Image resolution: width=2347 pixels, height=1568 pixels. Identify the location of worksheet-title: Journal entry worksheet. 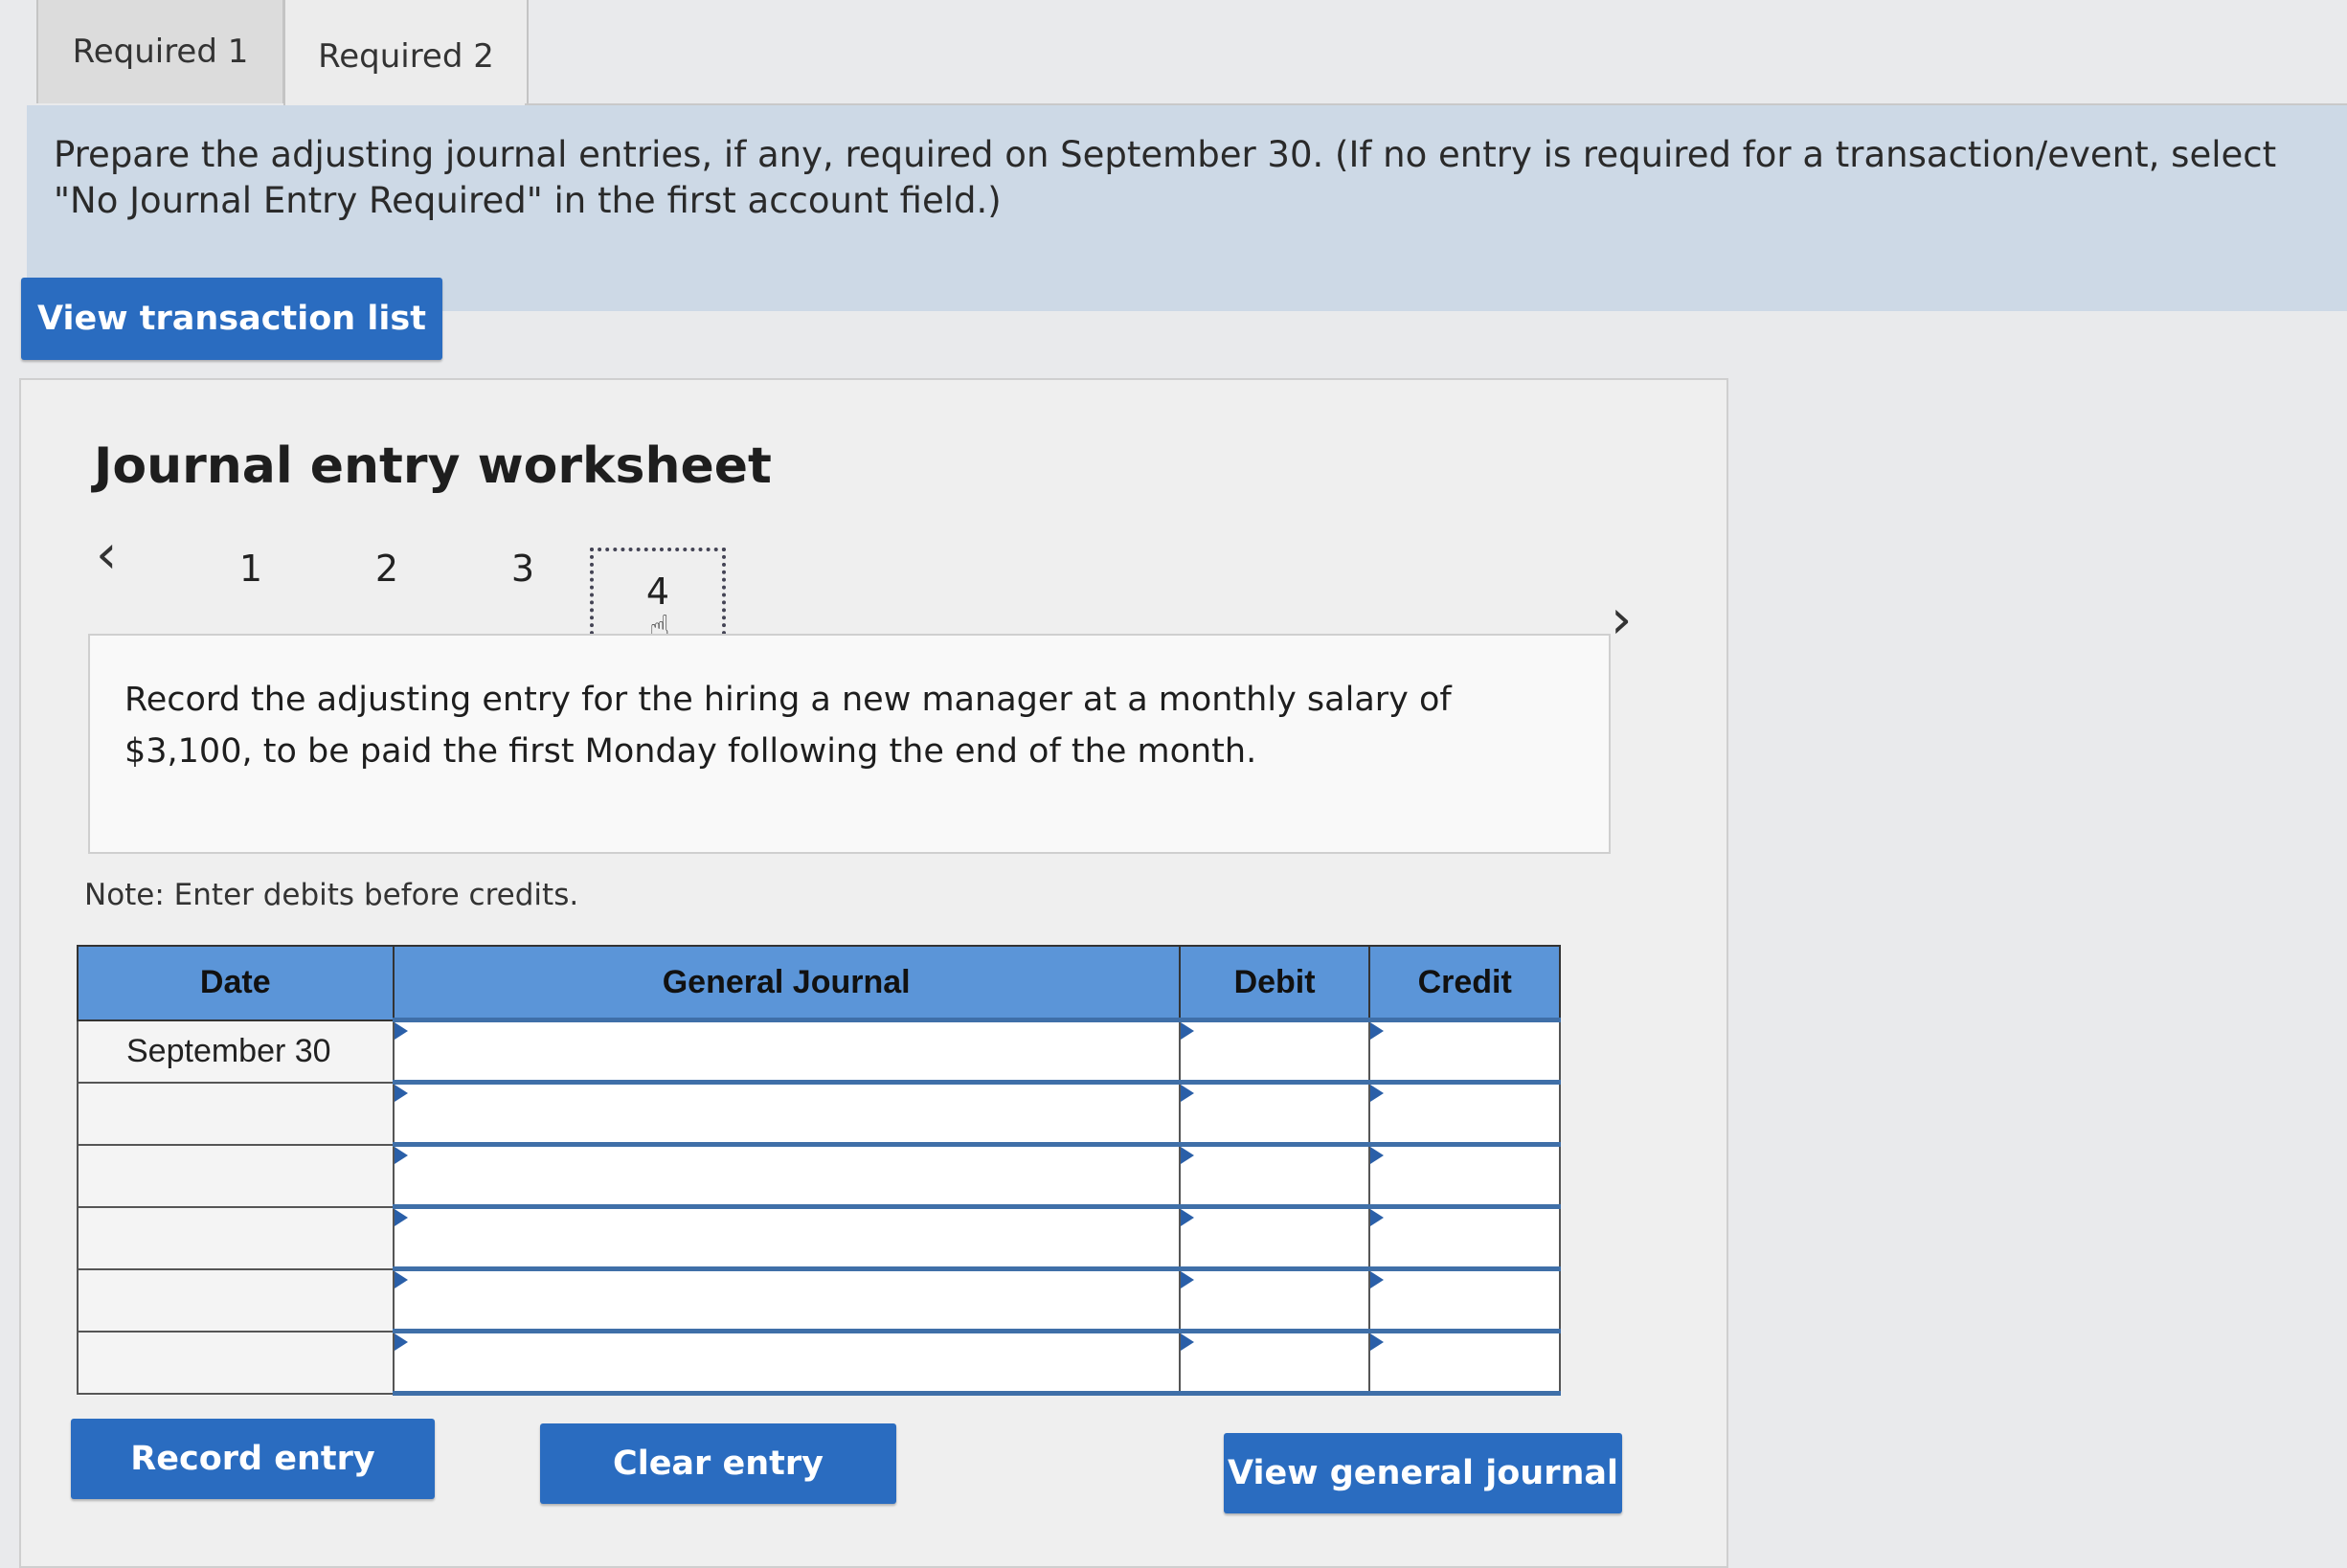
(433, 466).